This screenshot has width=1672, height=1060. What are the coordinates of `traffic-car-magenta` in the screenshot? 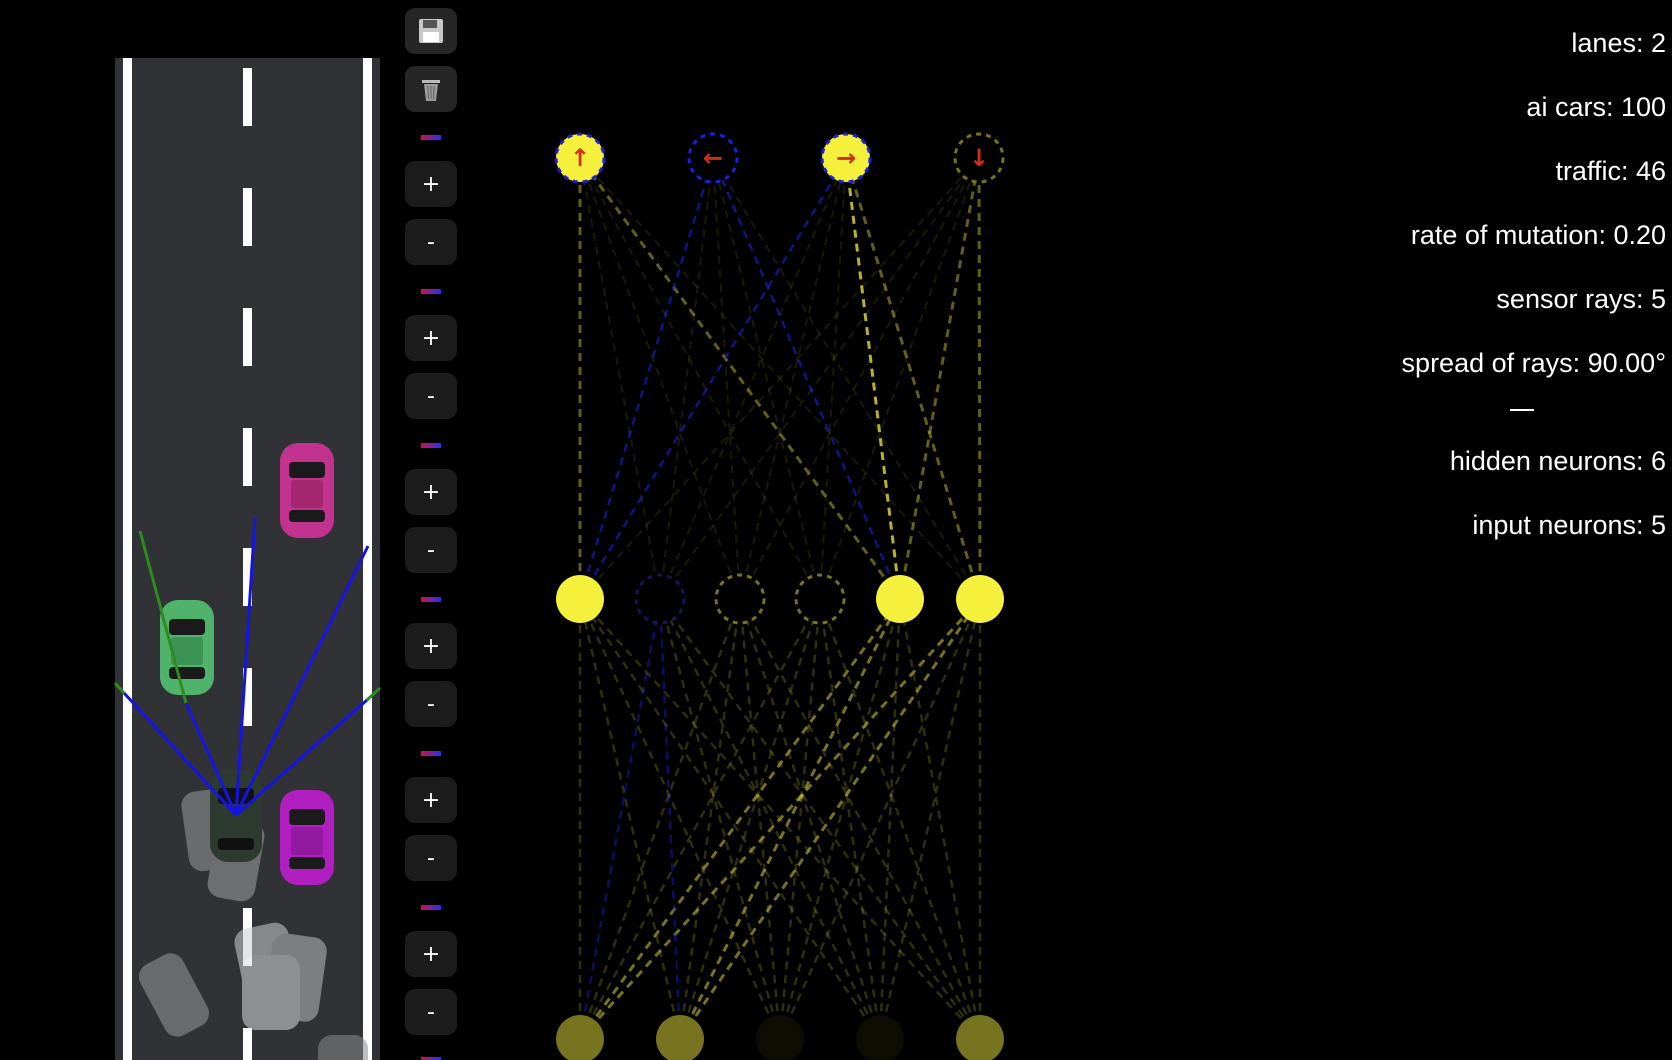 It's located at (307, 490).